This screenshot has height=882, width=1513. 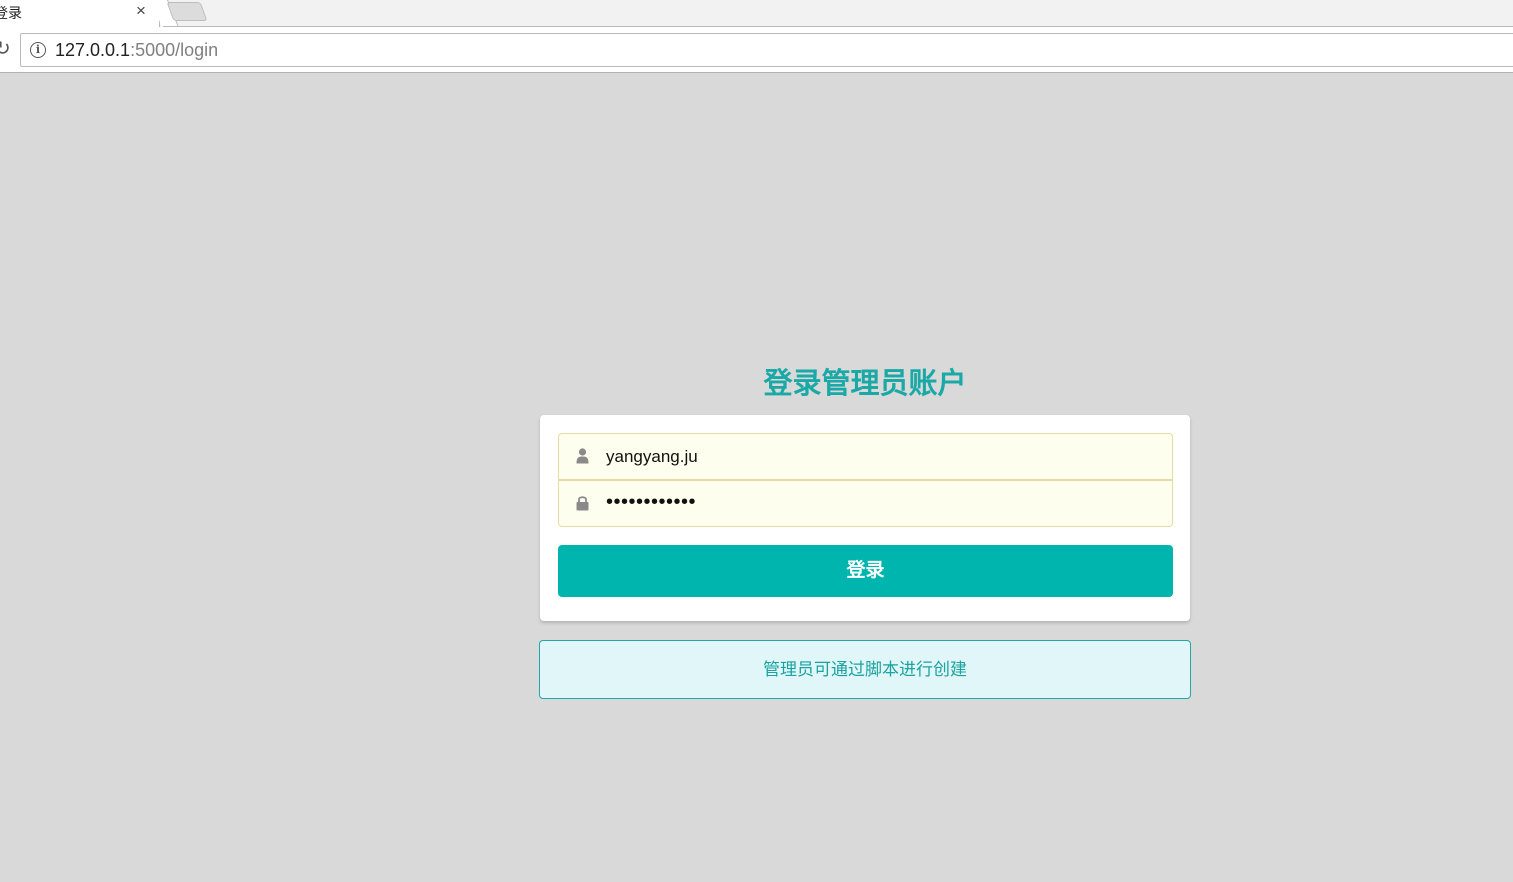 What do you see at coordinates (5, 49) in the screenshot?
I see `reload-icon: ↻` at bounding box center [5, 49].